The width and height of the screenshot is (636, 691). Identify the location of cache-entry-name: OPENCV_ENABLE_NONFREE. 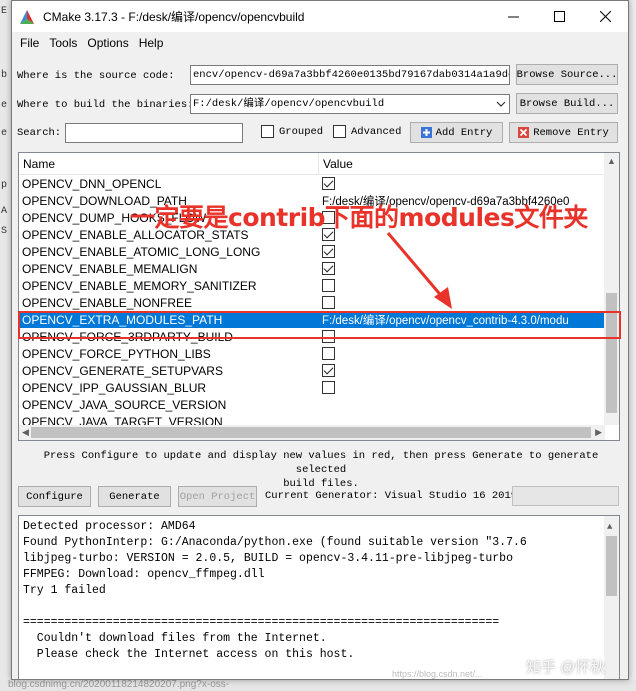
(107, 302).